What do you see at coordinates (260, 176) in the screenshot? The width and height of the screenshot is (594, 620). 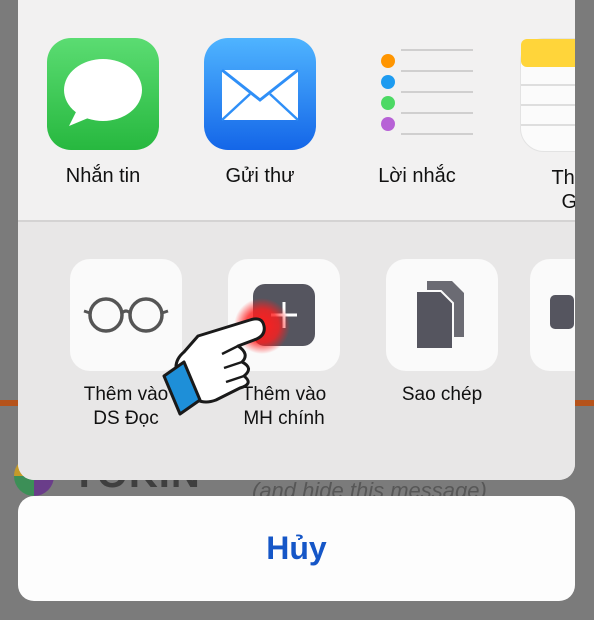 I see `share-app-label: Gửi thư` at bounding box center [260, 176].